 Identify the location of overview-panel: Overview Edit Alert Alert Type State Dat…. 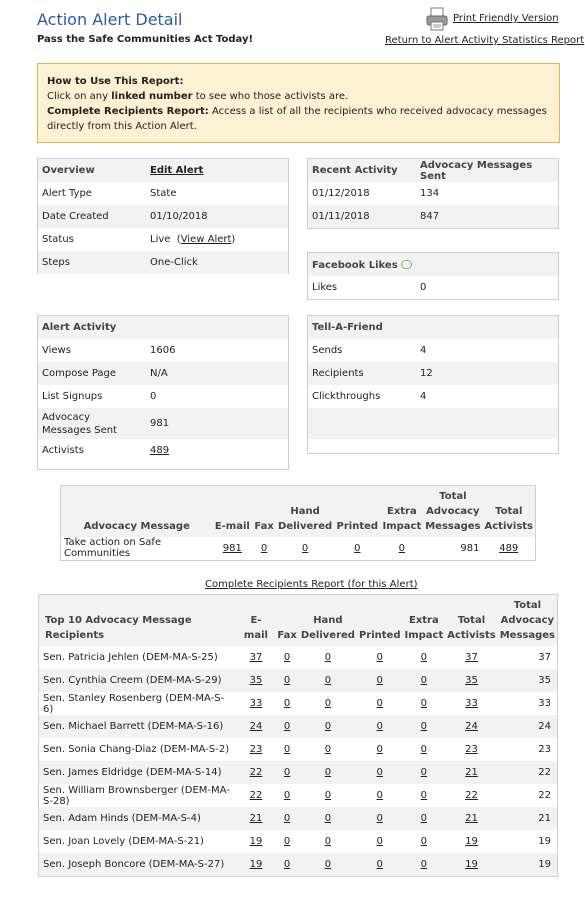
(163, 216).